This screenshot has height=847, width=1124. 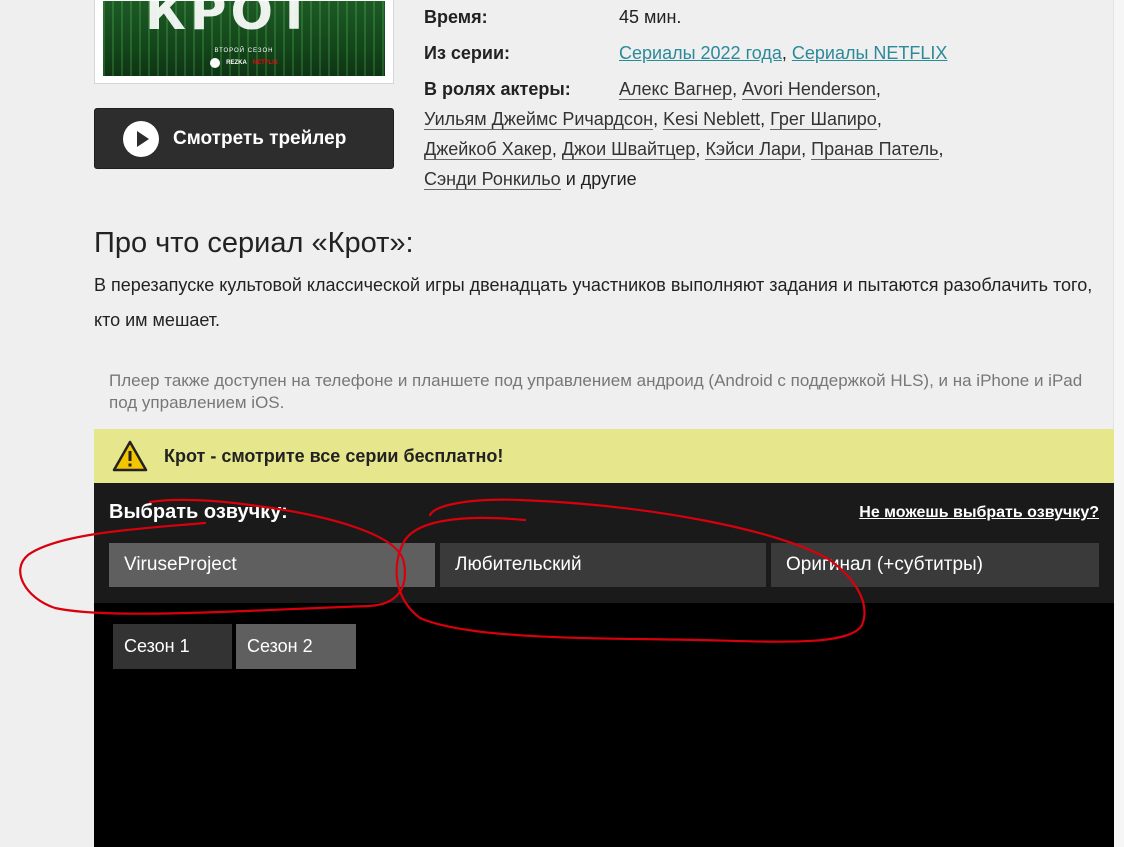 What do you see at coordinates (875, 149) in the screenshot?
I see `actor-link: Пранав Патель` at bounding box center [875, 149].